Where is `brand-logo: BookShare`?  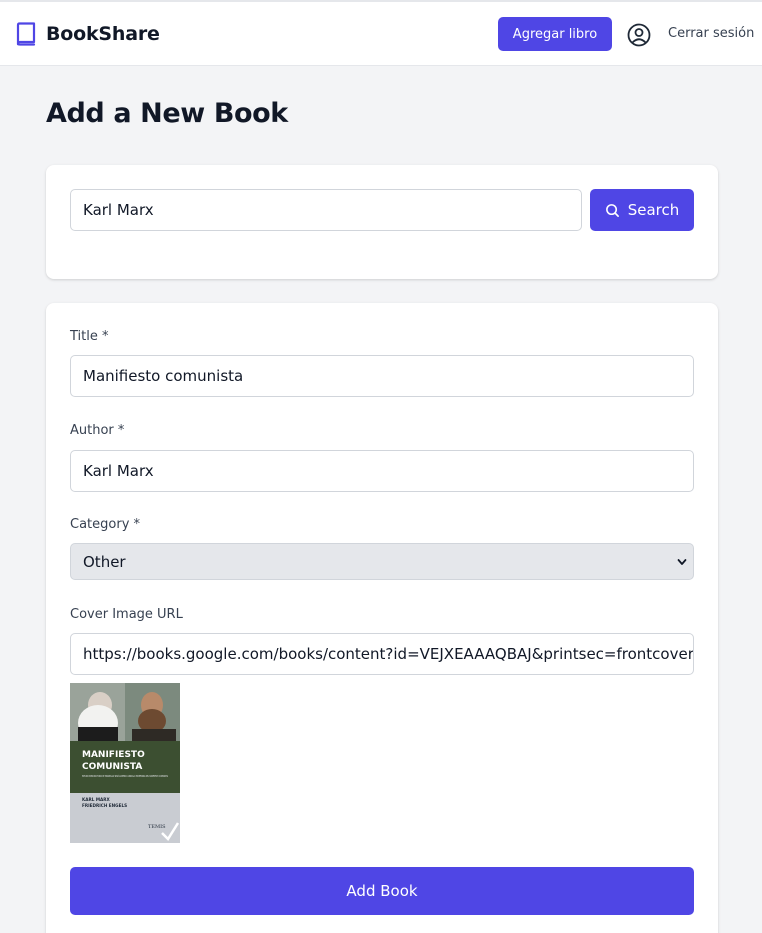 brand-logo: BookShare is located at coordinates (88, 34).